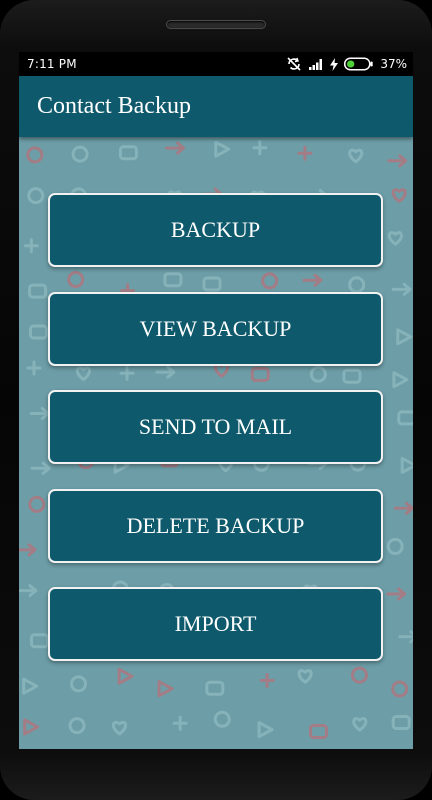 This screenshot has width=432, height=800. Describe the element at coordinates (52, 64) in the screenshot. I see `status-time: 7:11 PM` at that location.